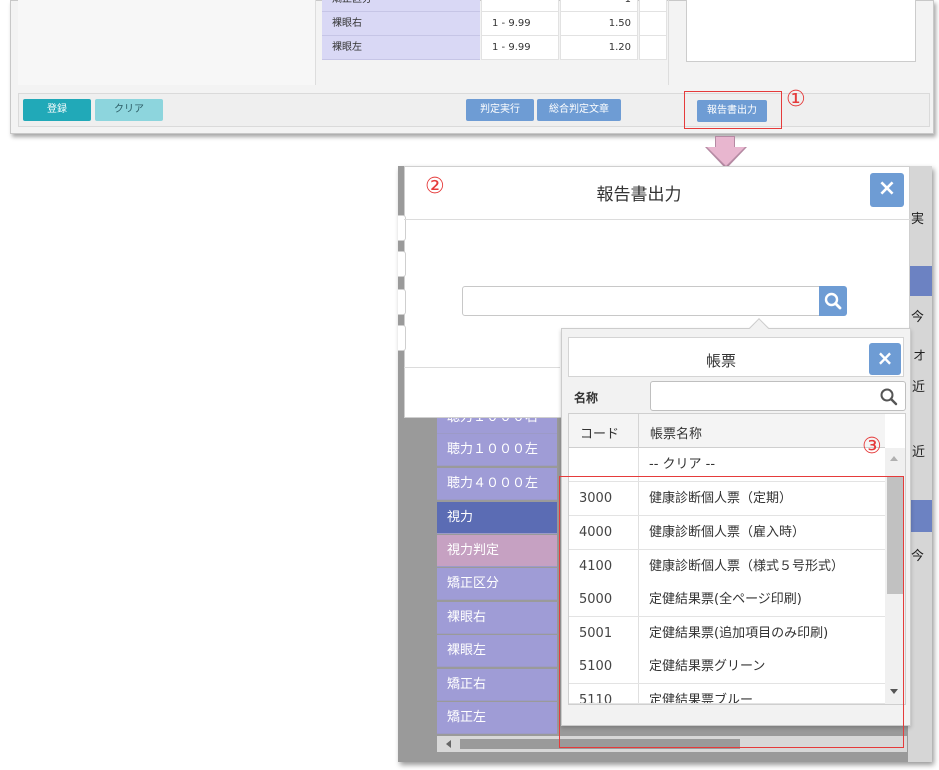 The width and height of the screenshot is (939, 770). What do you see at coordinates (639, 195) in the screenshot?
I see `modal-title: 報告書出力` at bounding box center [639, 195].